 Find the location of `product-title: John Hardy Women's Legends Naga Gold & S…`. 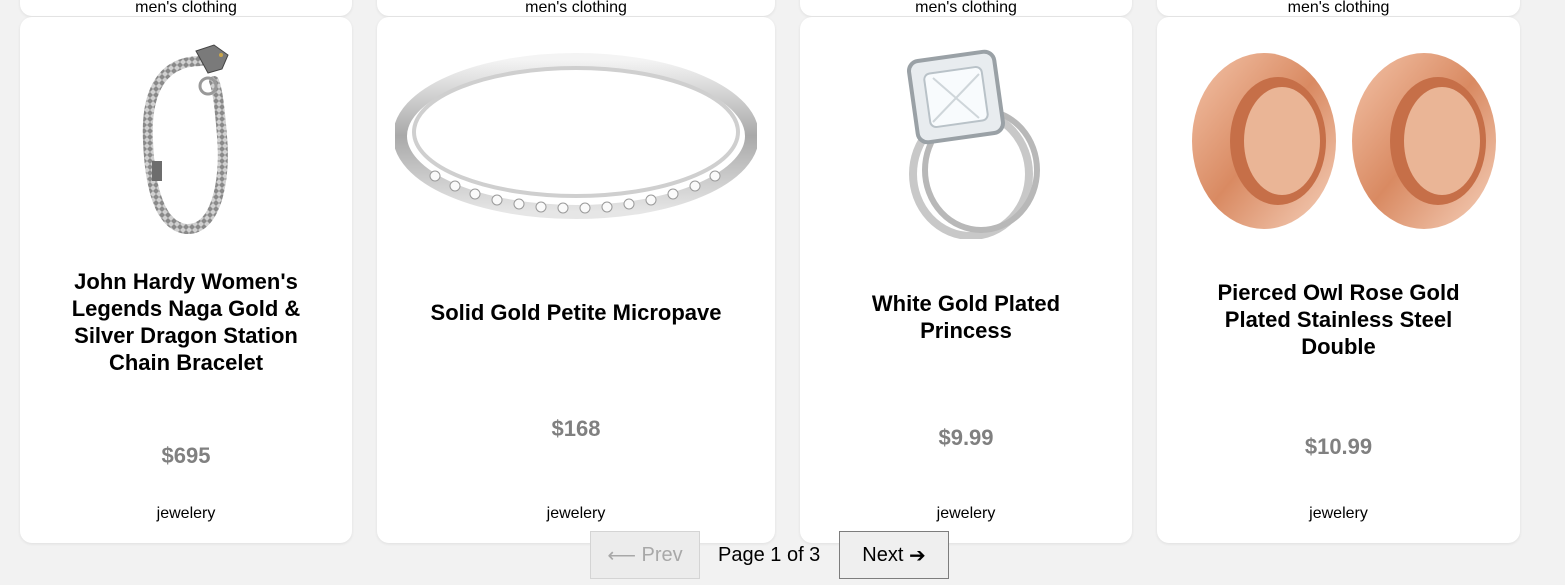

product-title: John Hardy Women's Legends Naga Gold & S… is located at coordinates (186, 322).